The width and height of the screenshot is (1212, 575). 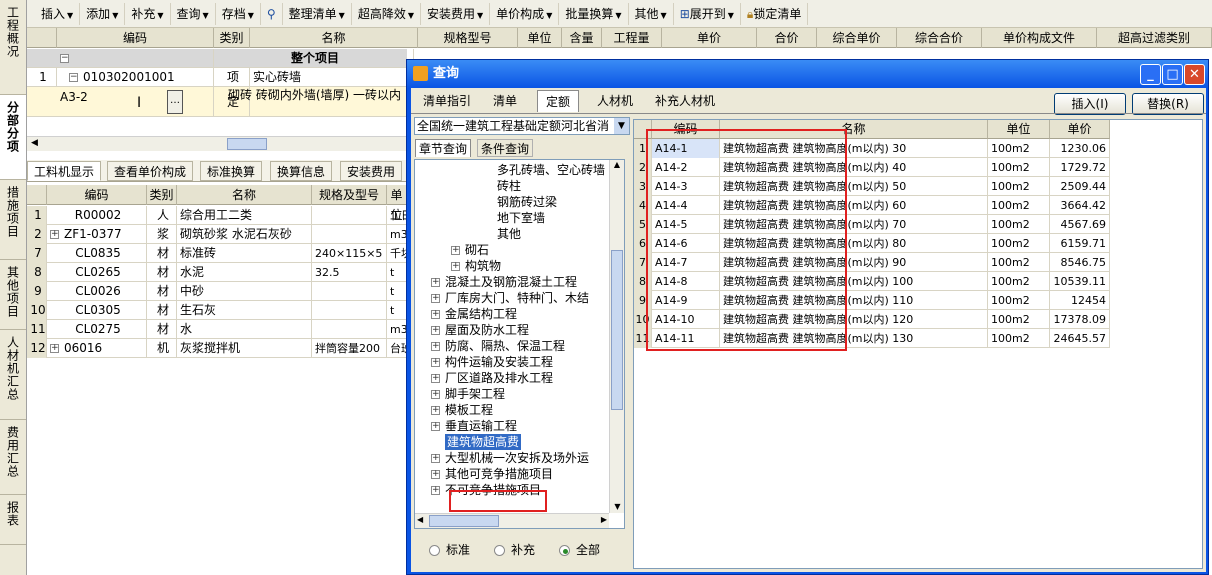 What do you see at coordinates (498, 346) in the screenshot?
I see `tree-item: + 防腐、隔热、保温工程` at bounding box center [498, 346].